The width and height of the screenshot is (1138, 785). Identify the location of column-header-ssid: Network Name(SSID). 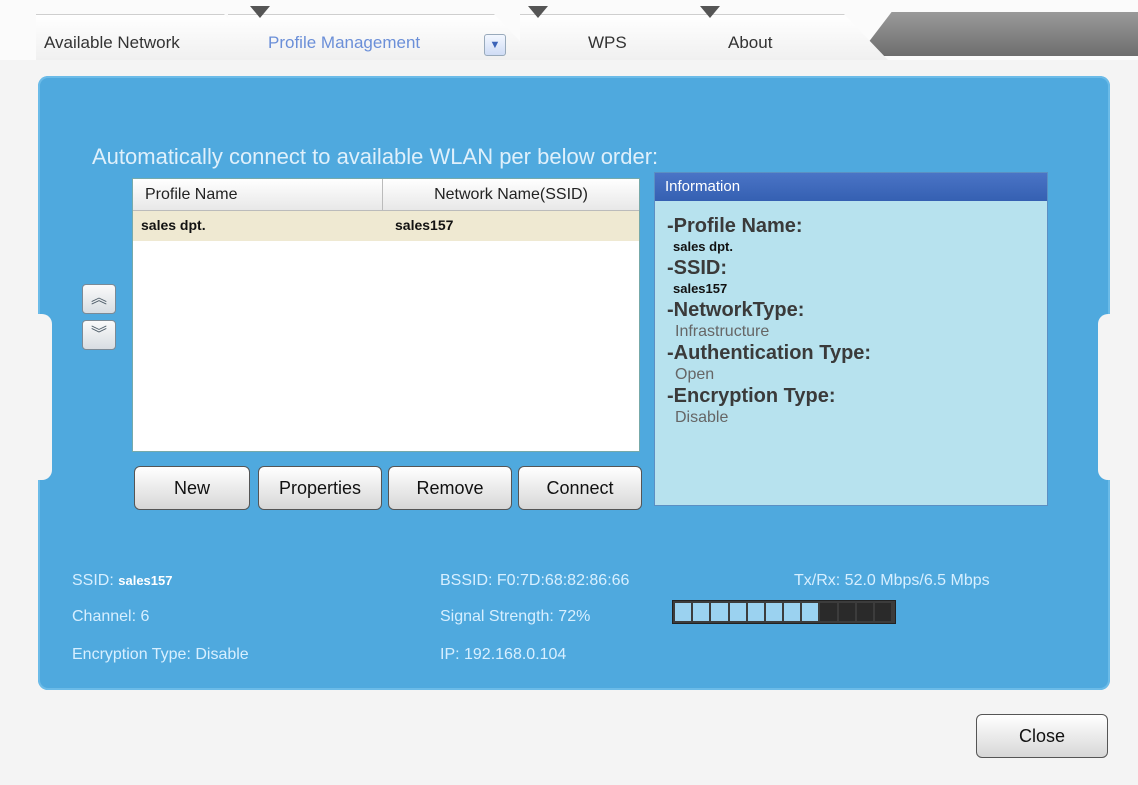
(511, 194).